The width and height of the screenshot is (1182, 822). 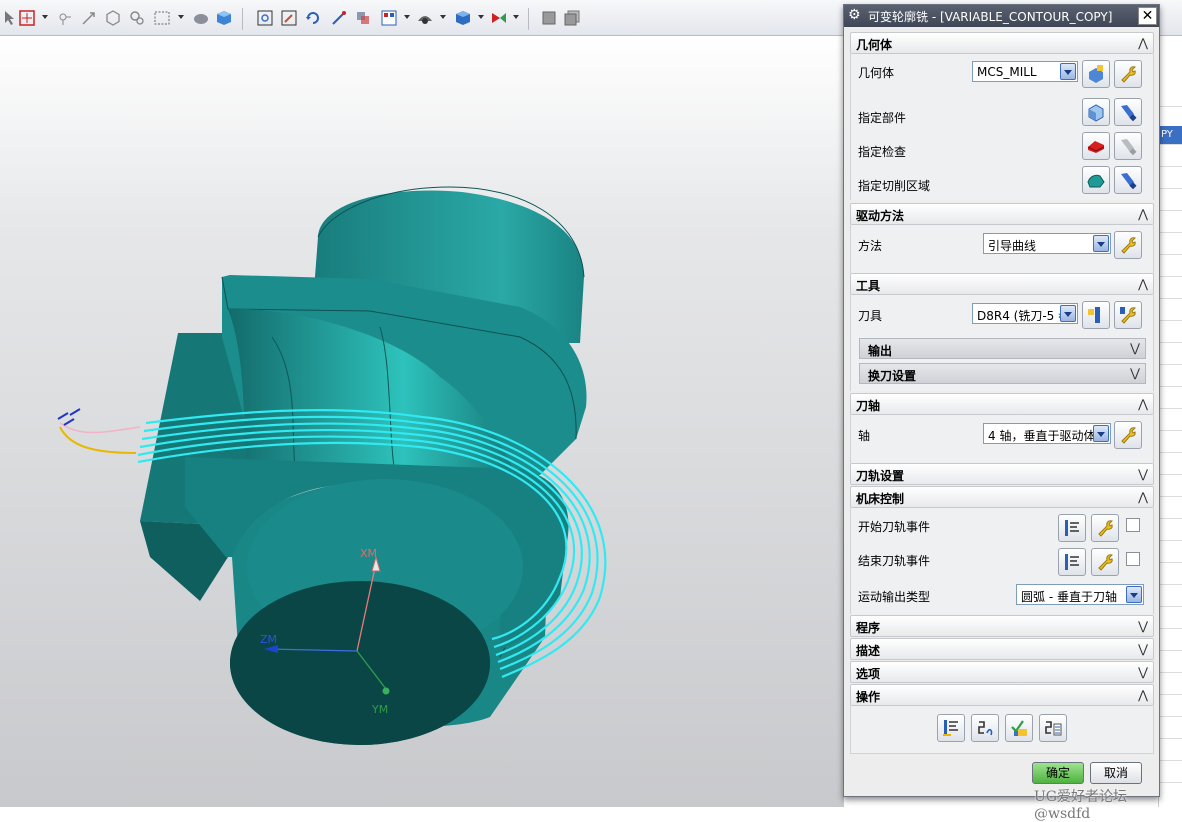 I want to click on axis-label-z: ZM, so click(x=268, y=639).